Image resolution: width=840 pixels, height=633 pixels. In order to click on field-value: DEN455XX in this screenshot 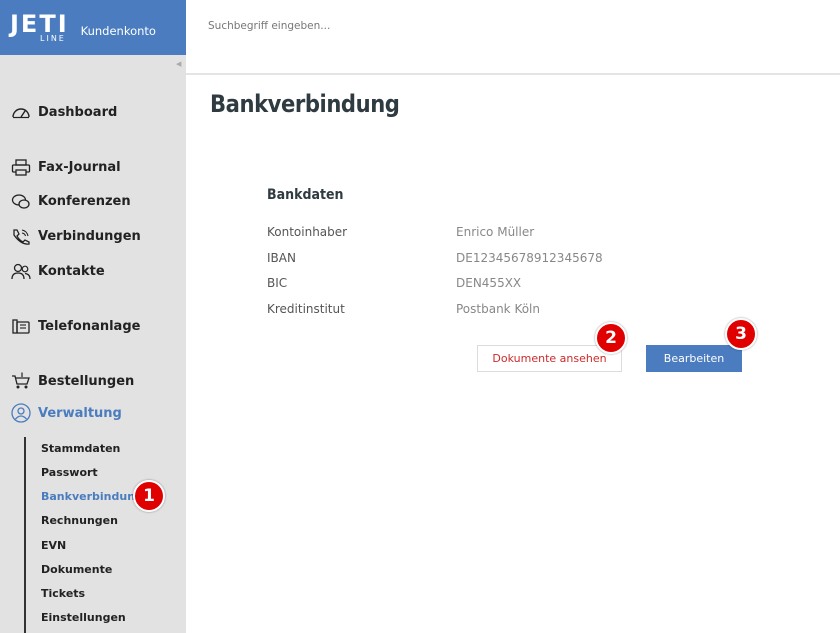, I will do `click(489, 283)`.